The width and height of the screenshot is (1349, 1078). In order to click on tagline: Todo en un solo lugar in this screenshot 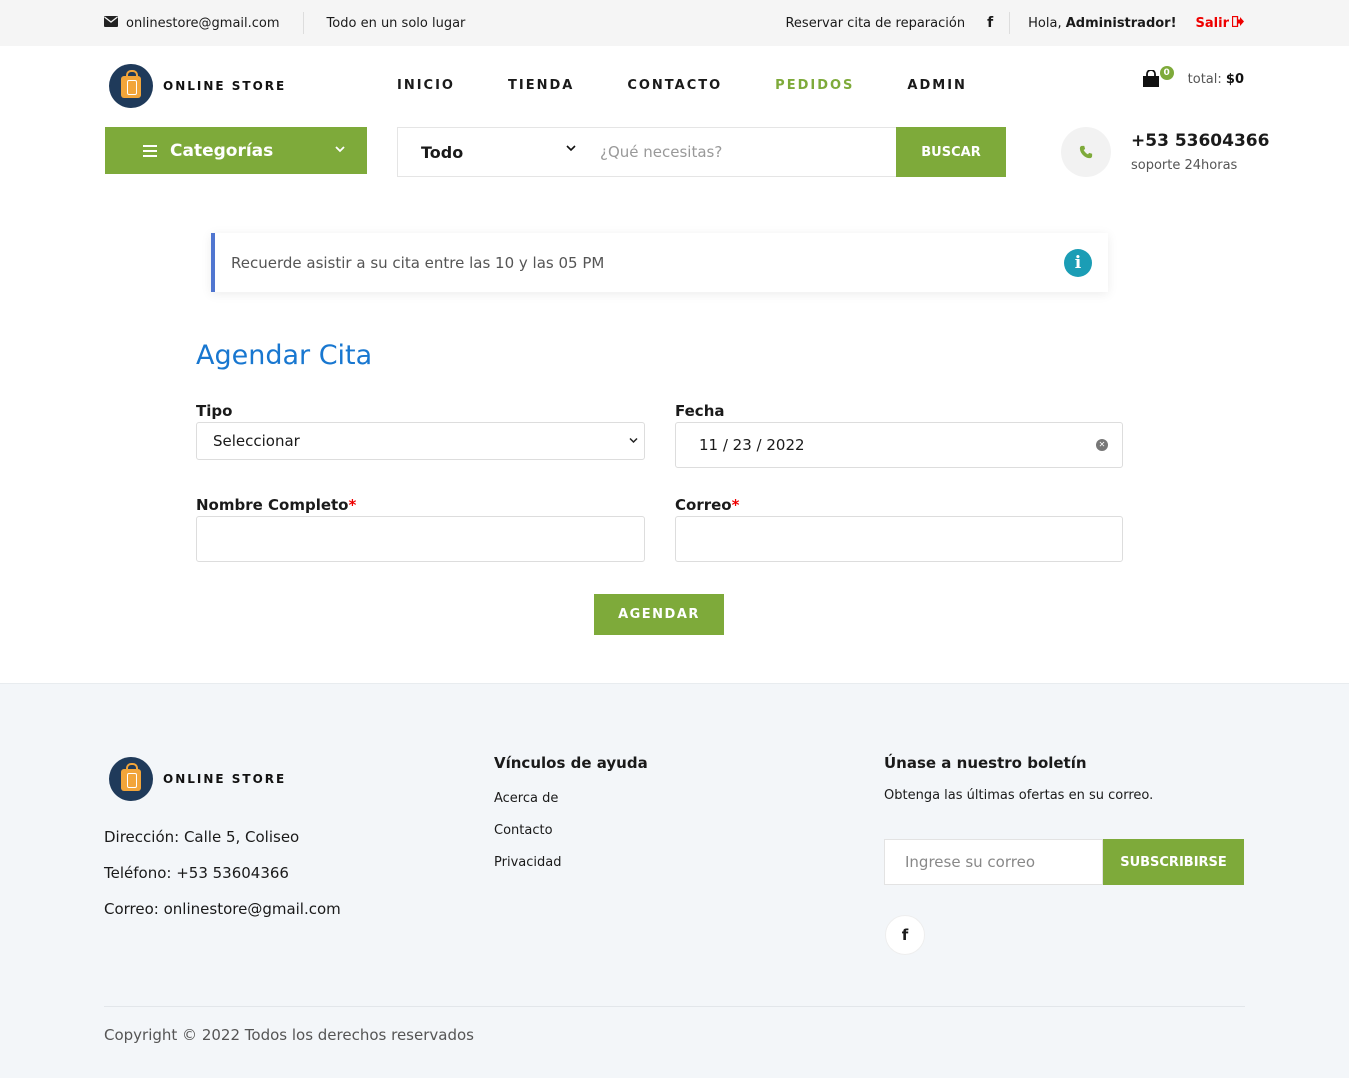, I will do `click(396, 23)`.